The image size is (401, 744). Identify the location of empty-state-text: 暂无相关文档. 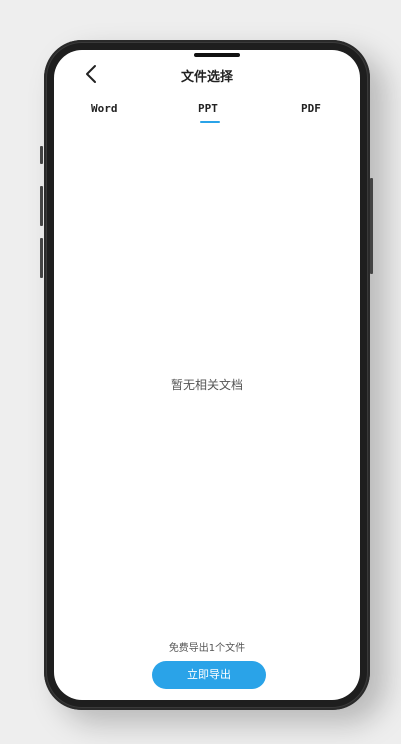
(206, 385).